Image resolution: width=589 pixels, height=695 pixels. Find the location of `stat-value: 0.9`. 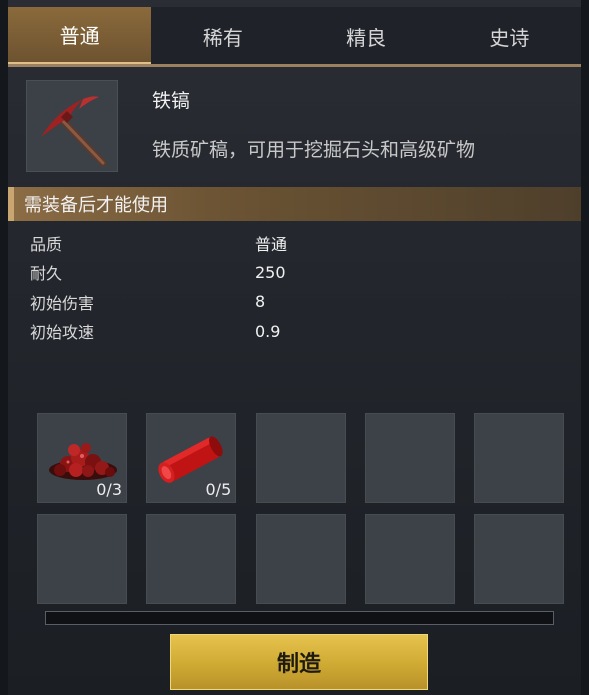

stat-value: 0.9 is located at coordinates (268, 331).